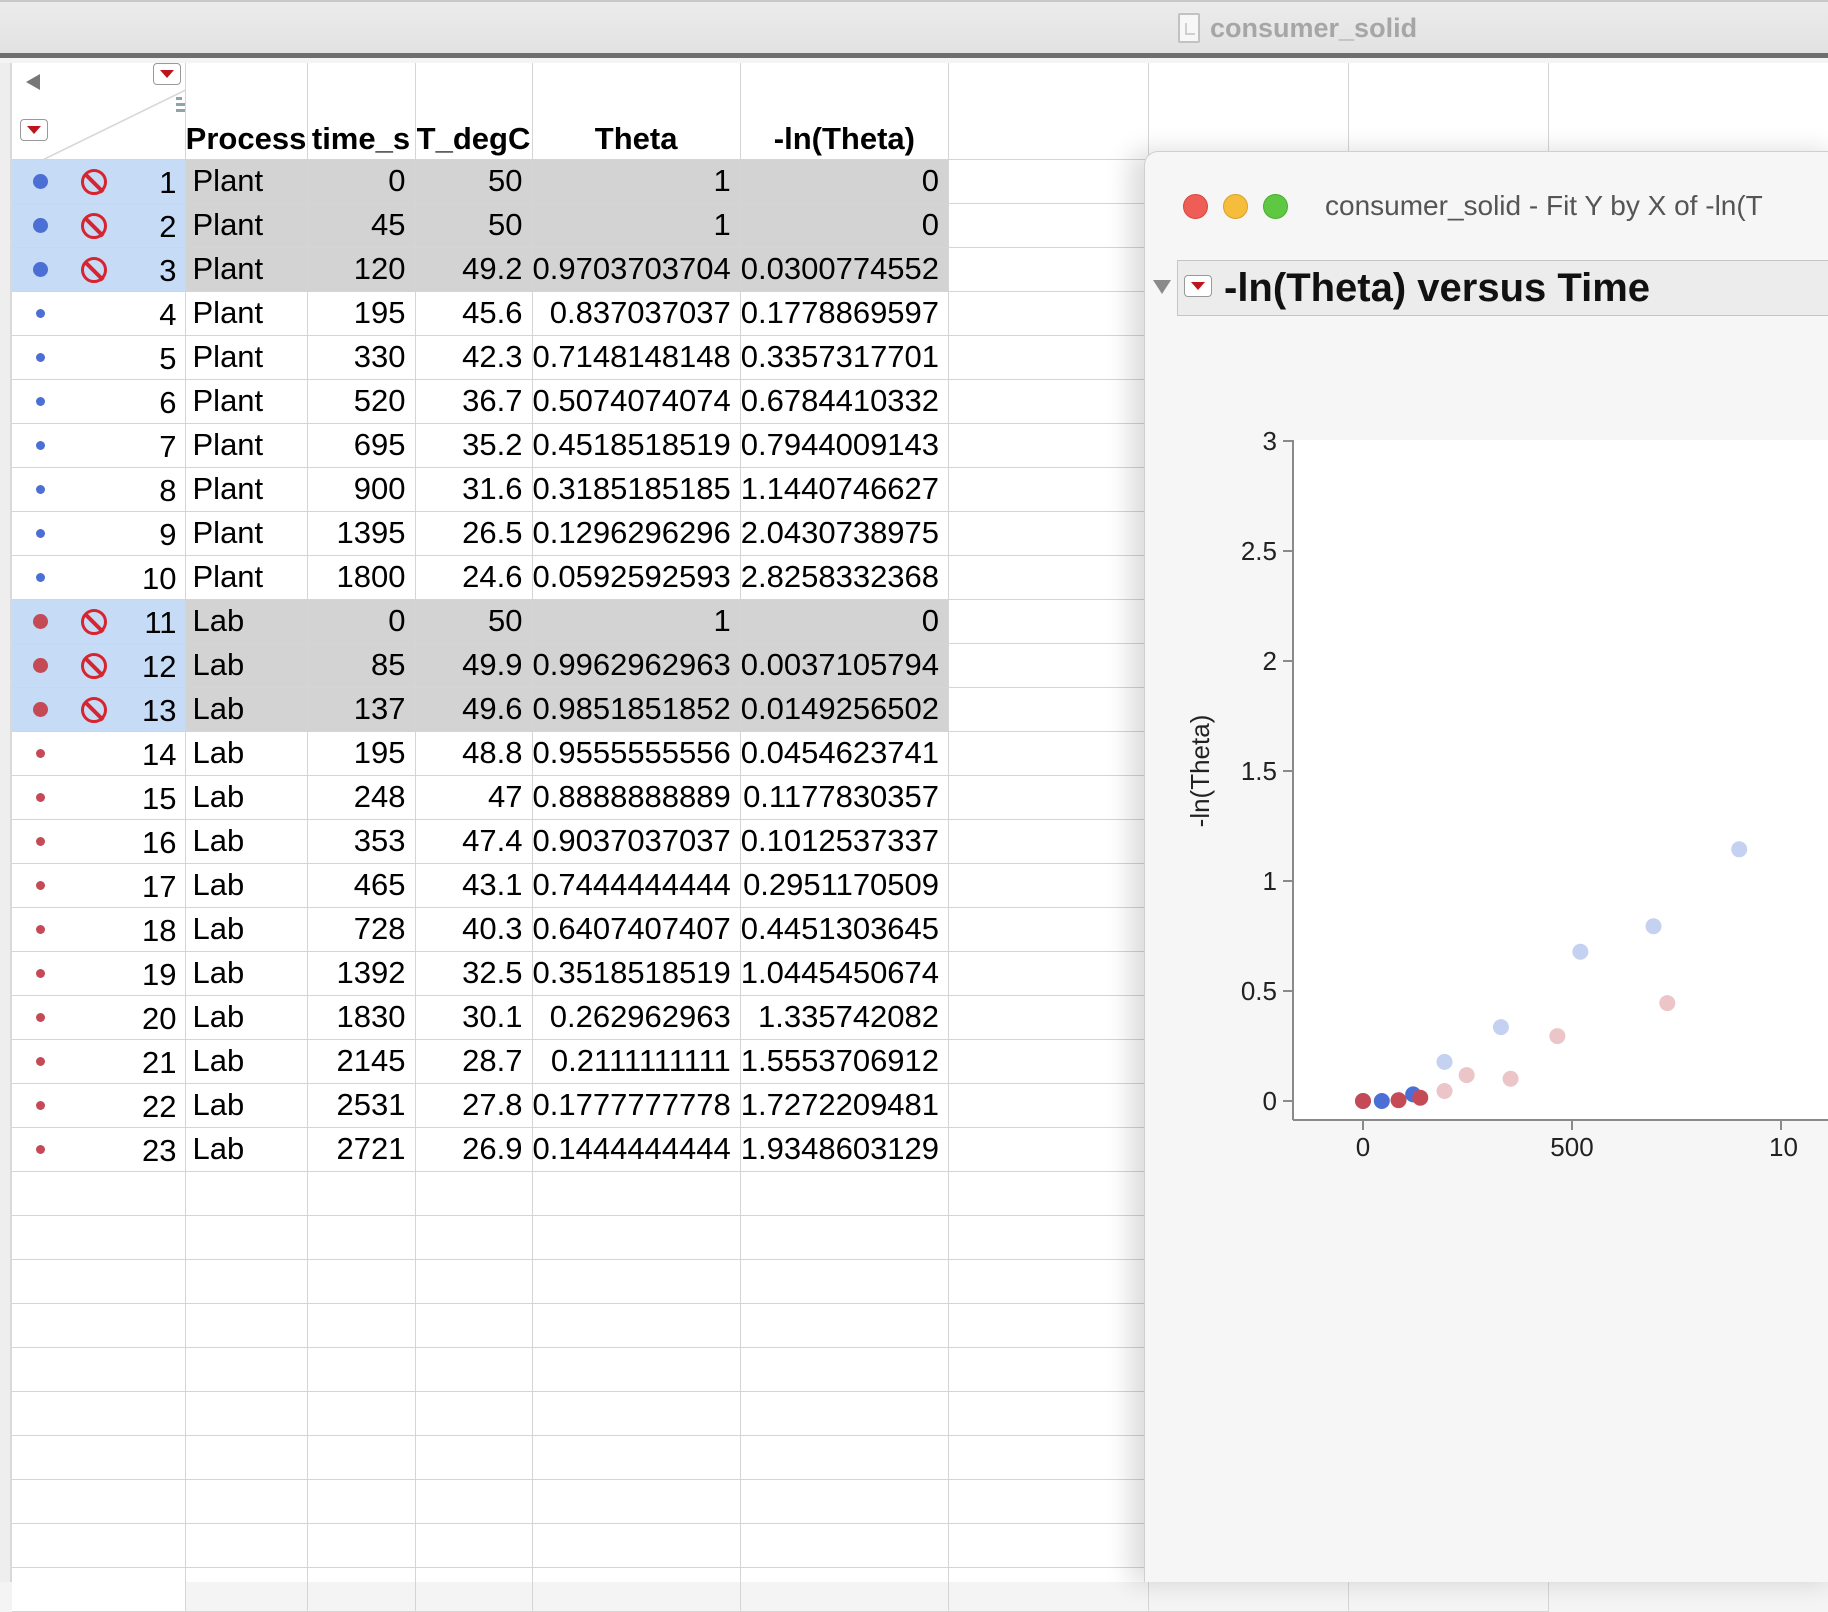 The height and width of the screenshot is (1612, 1828). Describe the element at coordinates (636, 445) in the screenshot. I see `cell-theta: 0.4518518519` at that location.